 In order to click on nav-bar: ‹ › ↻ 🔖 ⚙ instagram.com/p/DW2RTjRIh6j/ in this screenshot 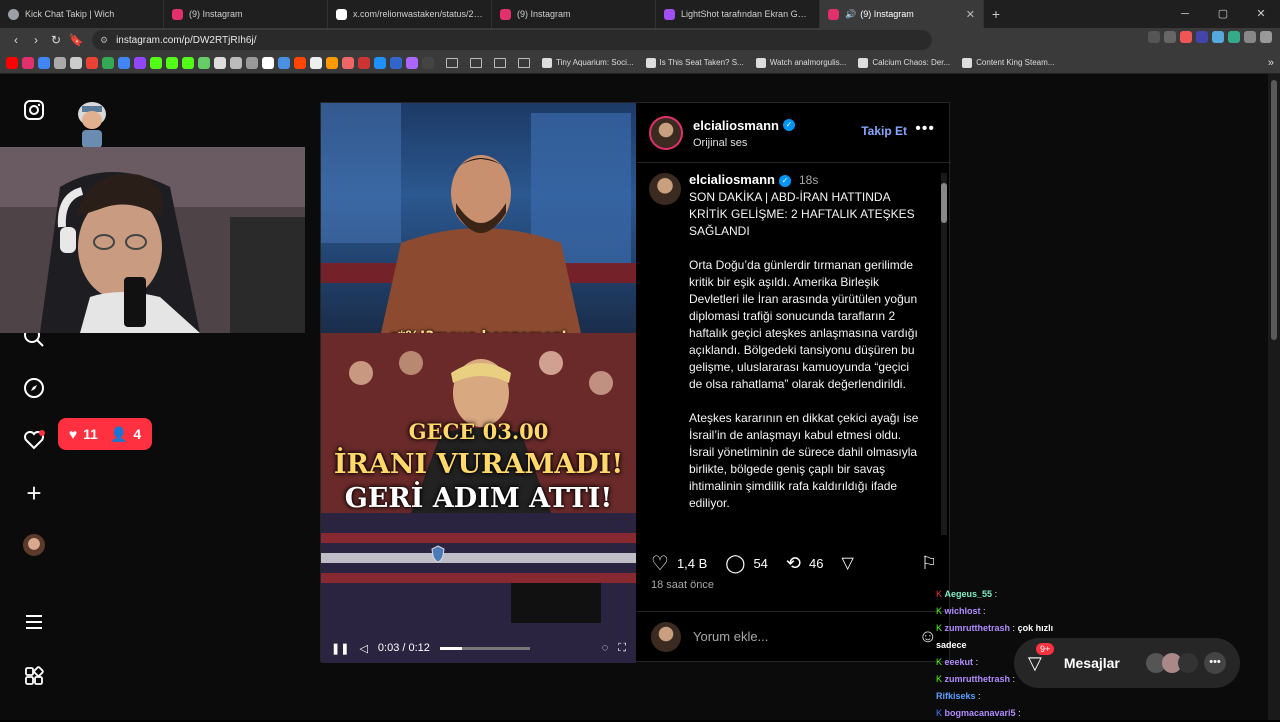, I will do `click(640, 40)`.